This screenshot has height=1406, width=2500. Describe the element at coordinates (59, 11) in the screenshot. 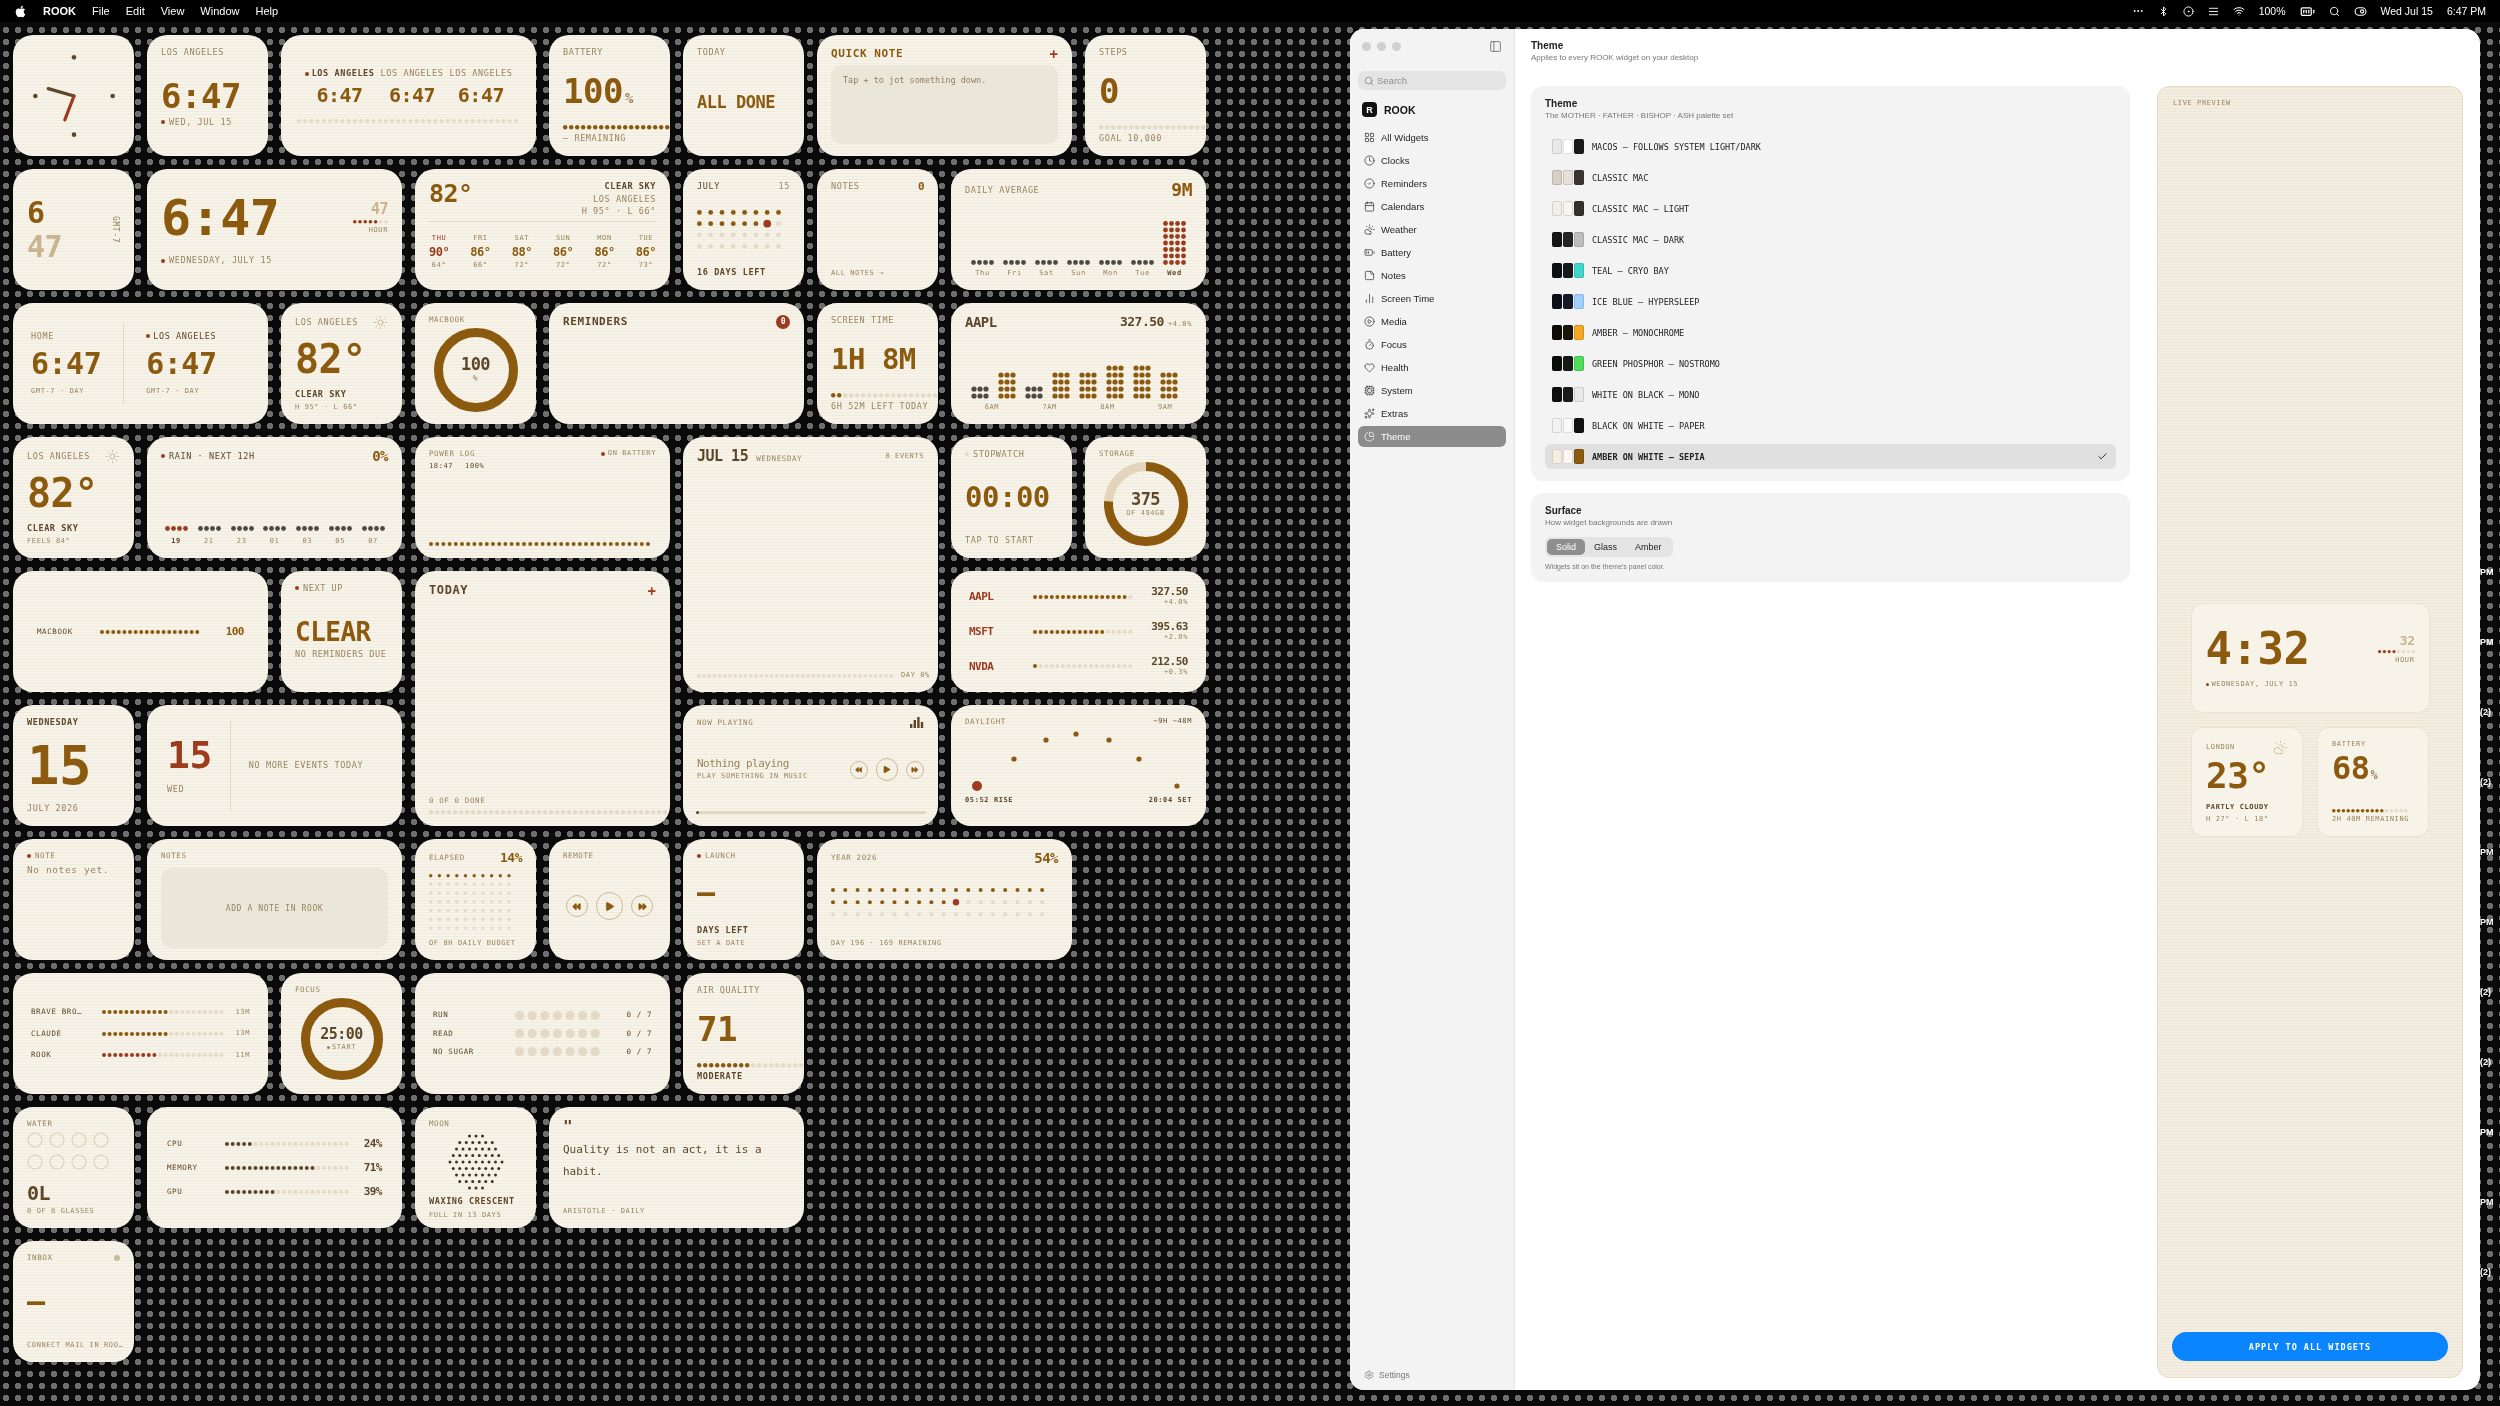

I see `app-menu: ROOK` at that location.